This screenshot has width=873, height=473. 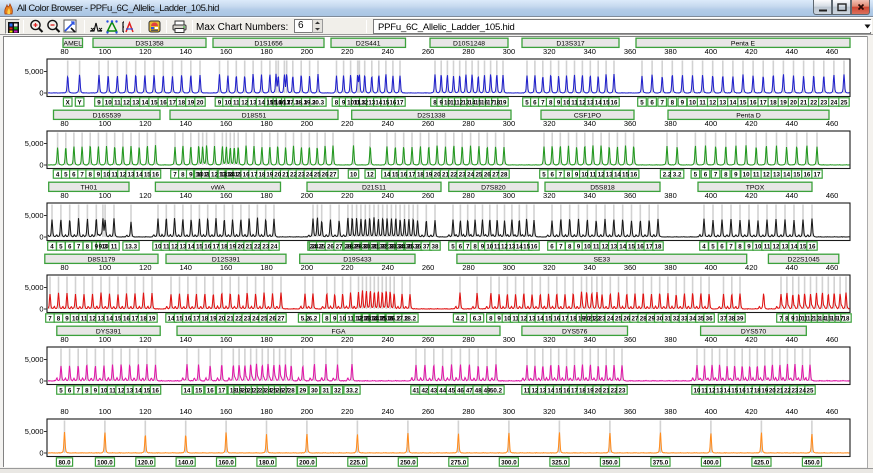 What do you see at coordinates (460, 390) in the screenshot?
I see `svg-text: 46` at bounding box center [460, 390].